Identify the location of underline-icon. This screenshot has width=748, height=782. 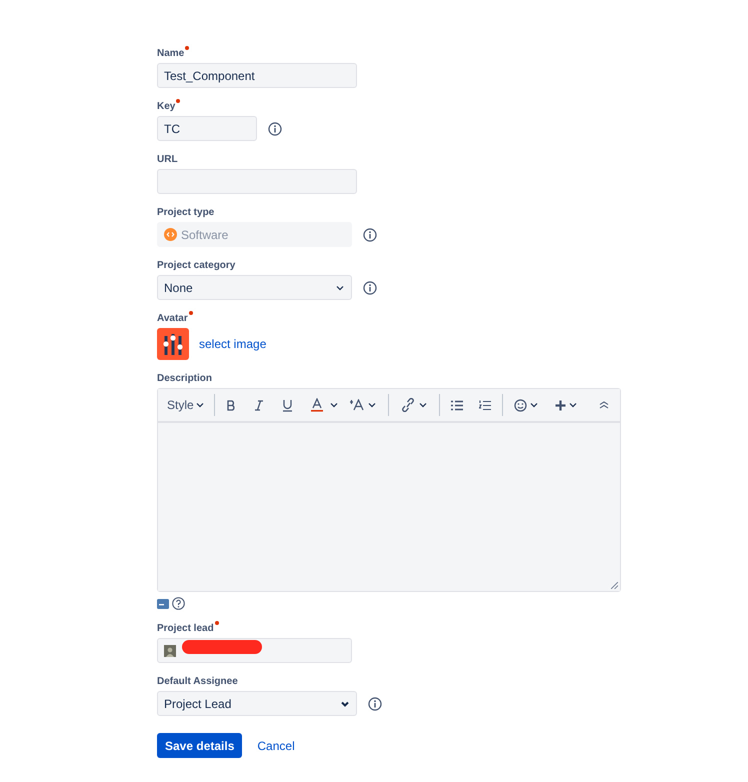
(287, 405).